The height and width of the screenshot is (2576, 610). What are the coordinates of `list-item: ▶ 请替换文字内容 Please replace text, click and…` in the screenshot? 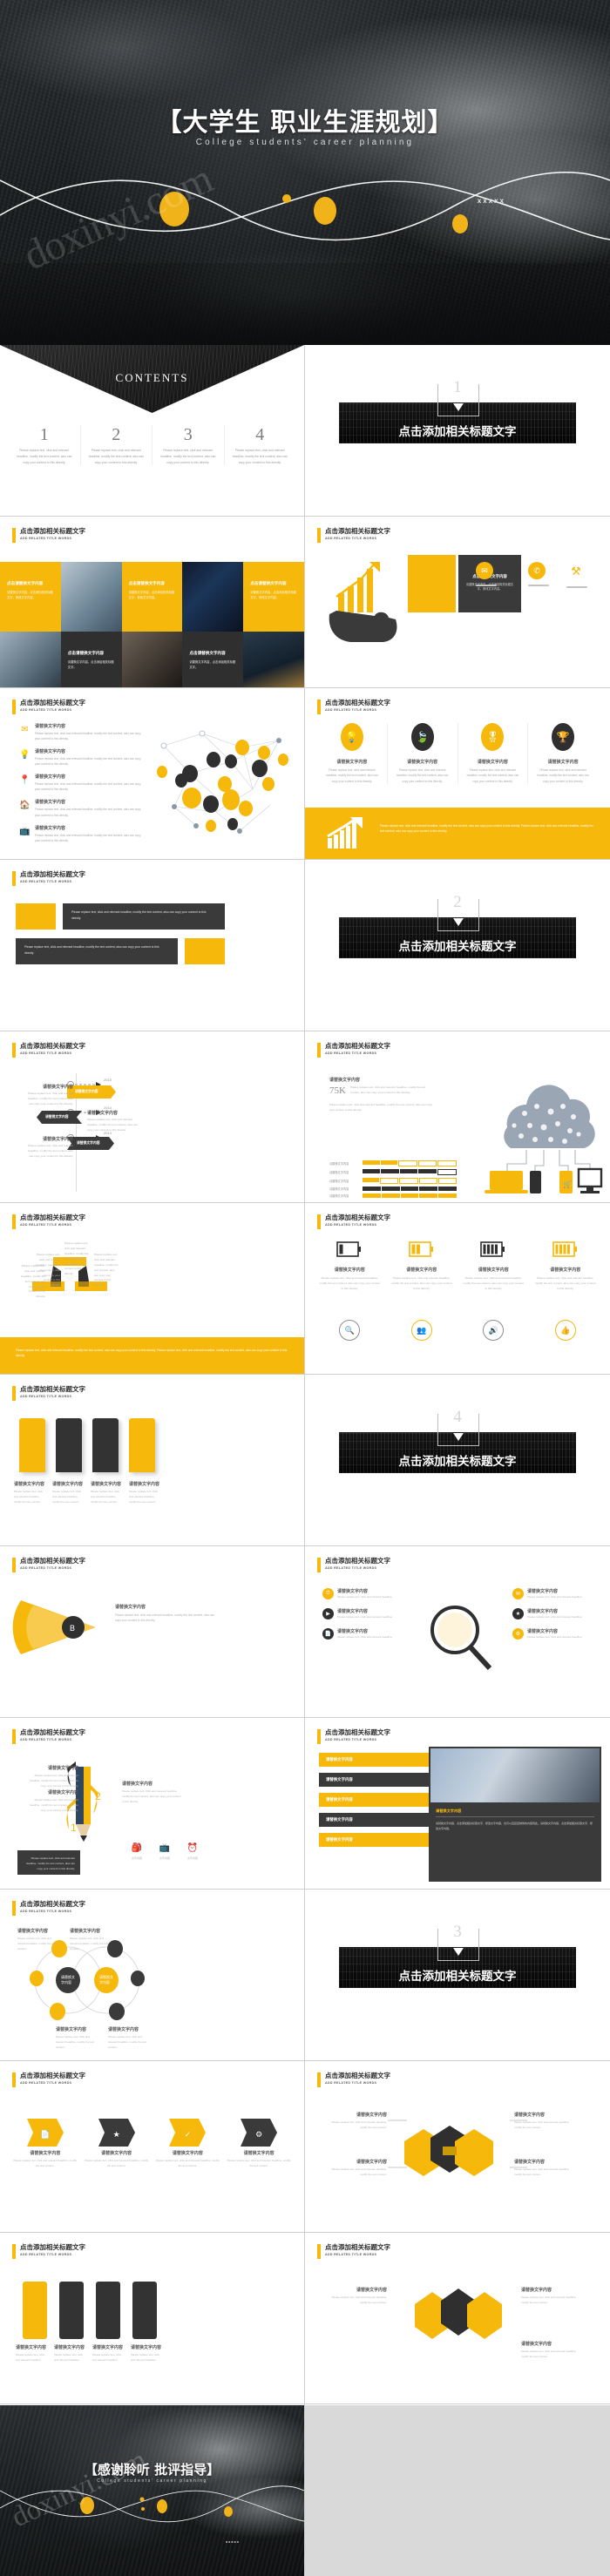 It's located at (365, 1613).